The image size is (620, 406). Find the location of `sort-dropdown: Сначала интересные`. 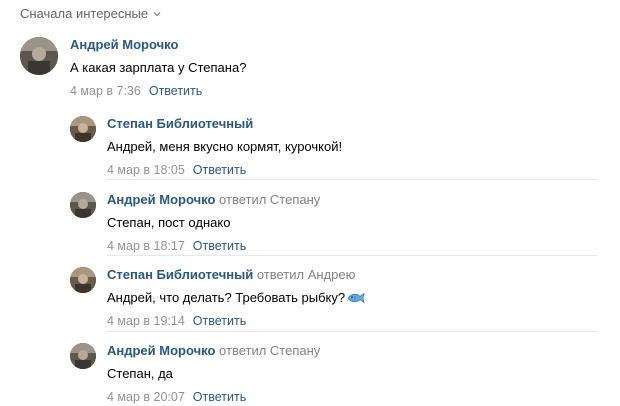

sort-dropdown: Сначала интересные is located at coordinates (91, 13).